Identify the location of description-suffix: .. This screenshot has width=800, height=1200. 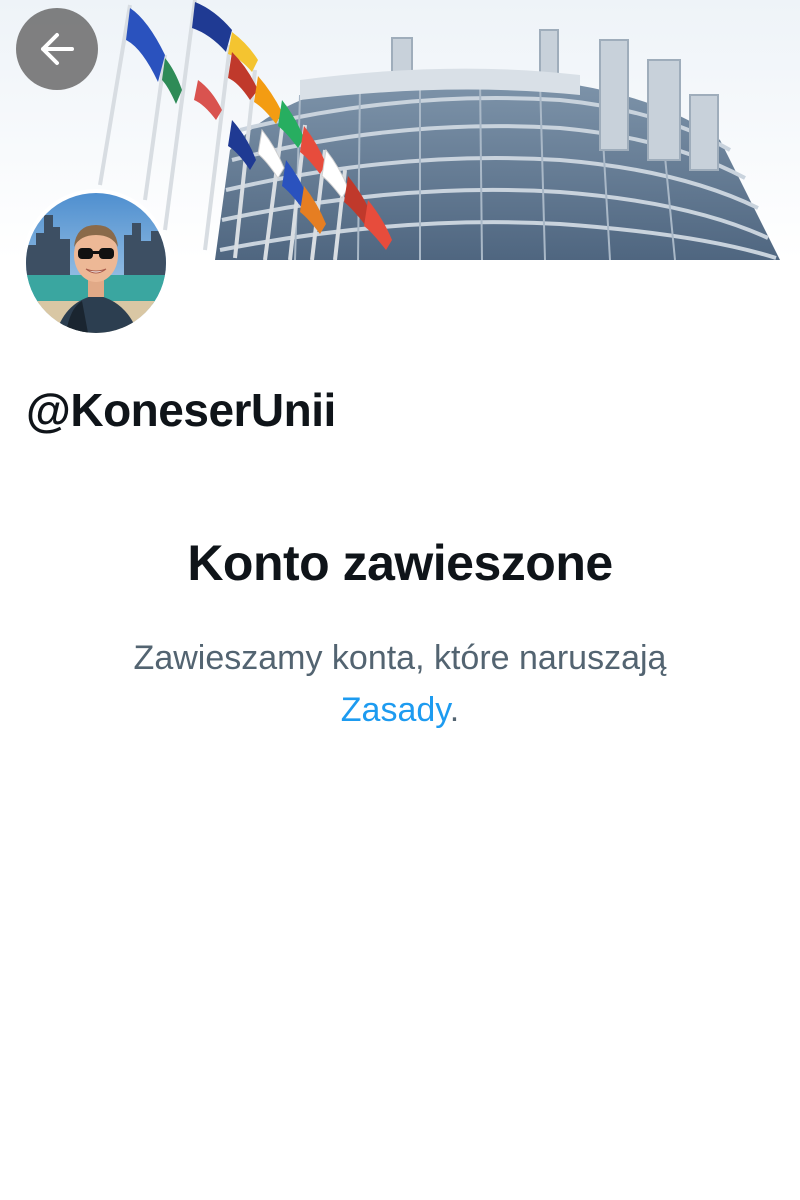
(454, 710).